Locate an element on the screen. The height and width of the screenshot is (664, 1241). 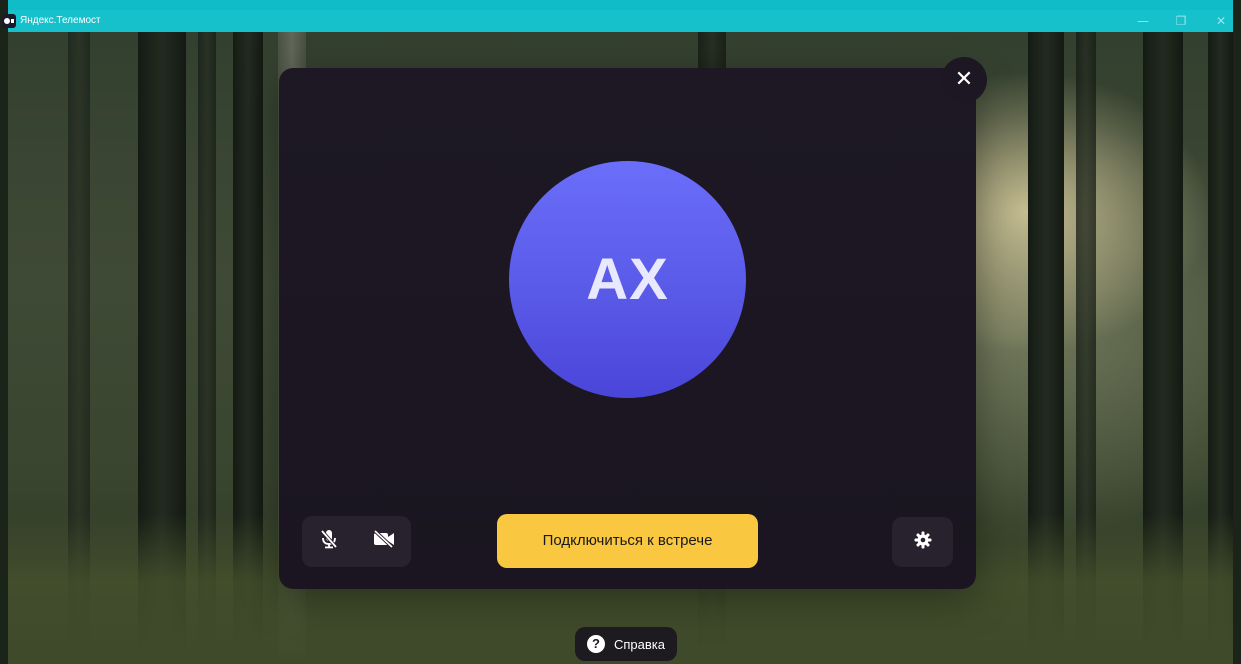
question-icon: ? is located at coordinates (596, 644).